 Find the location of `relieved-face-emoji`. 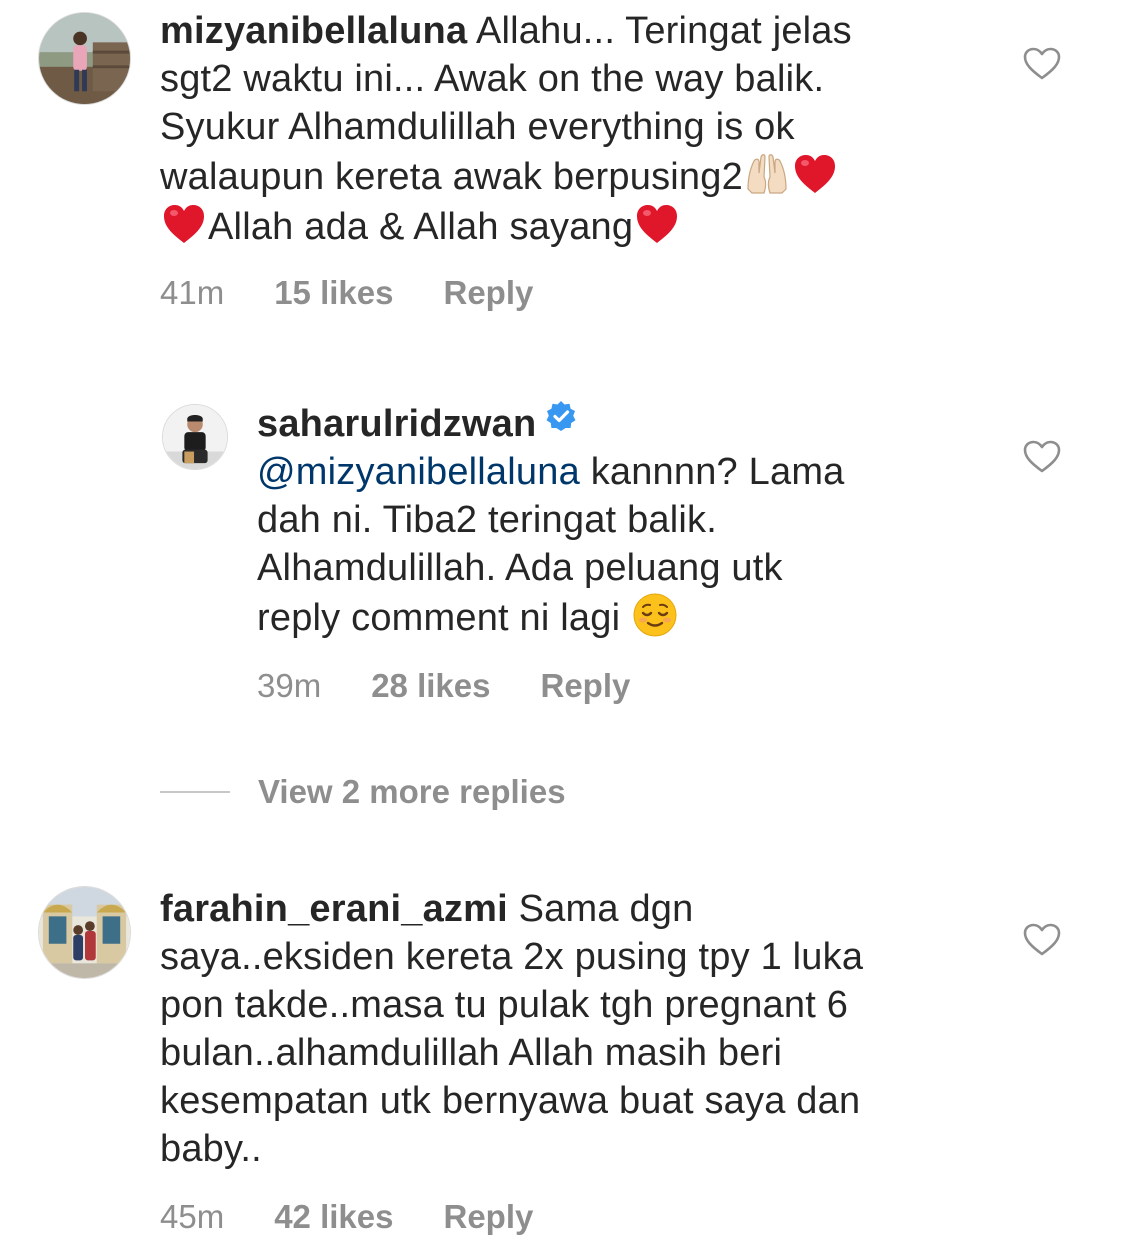

relieved-face-emoji is located at coordinates (655, 615).